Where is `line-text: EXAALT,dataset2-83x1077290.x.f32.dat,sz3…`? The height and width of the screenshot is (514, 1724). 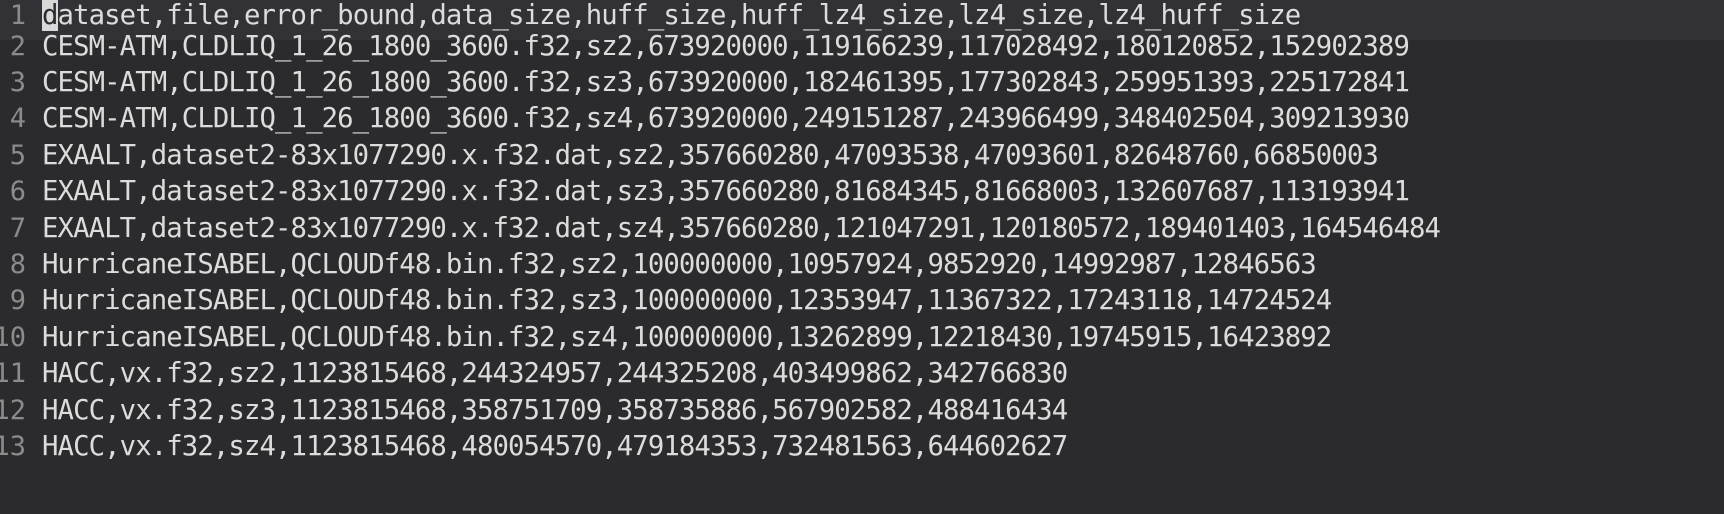
line-text: EXAALT,dataset2-83x1077290.x.f32.dat,sz3… is located at coordinates (726, 196).